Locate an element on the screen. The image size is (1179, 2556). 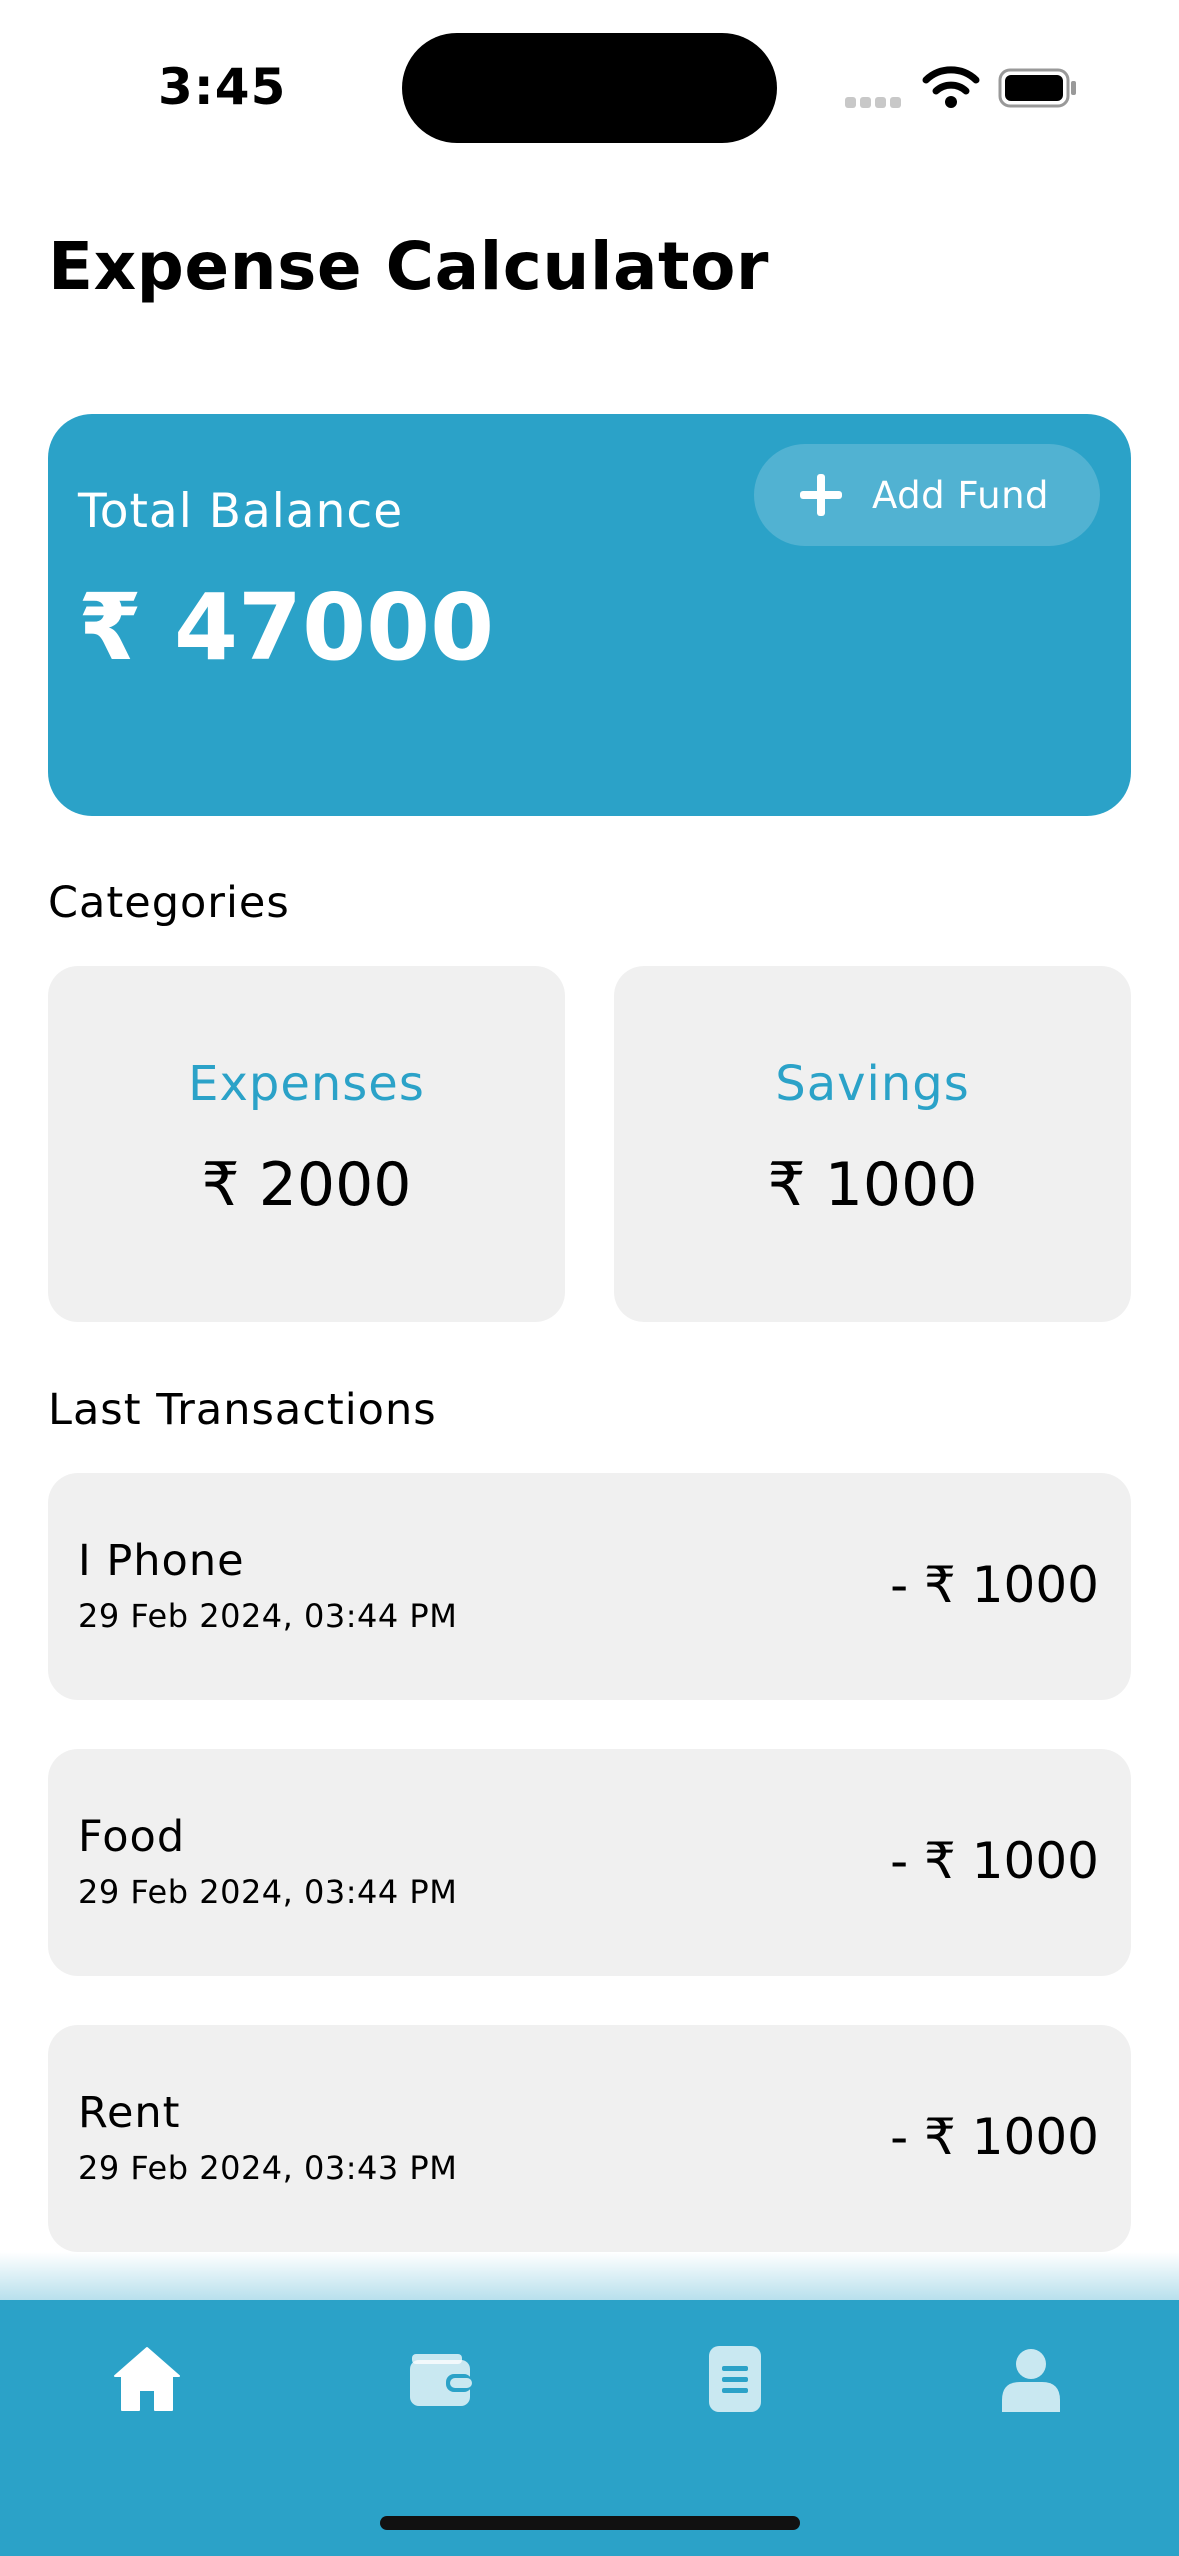
category-amount: ₹ 1000 is located at coordinates (872, 1185).